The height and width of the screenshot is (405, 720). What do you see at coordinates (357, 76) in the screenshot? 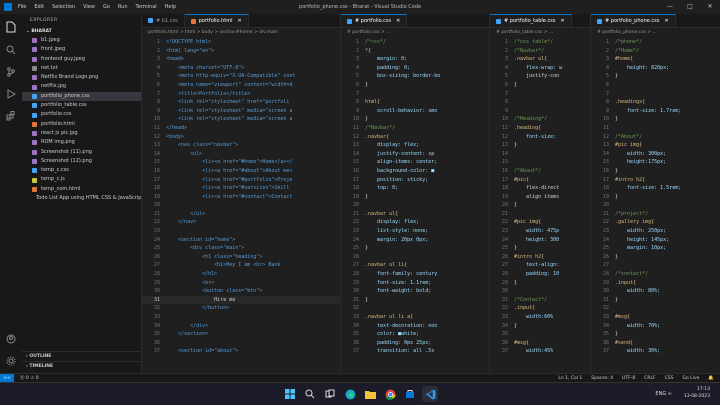
I see `line-number: 5` at bounding box center [357, 76].